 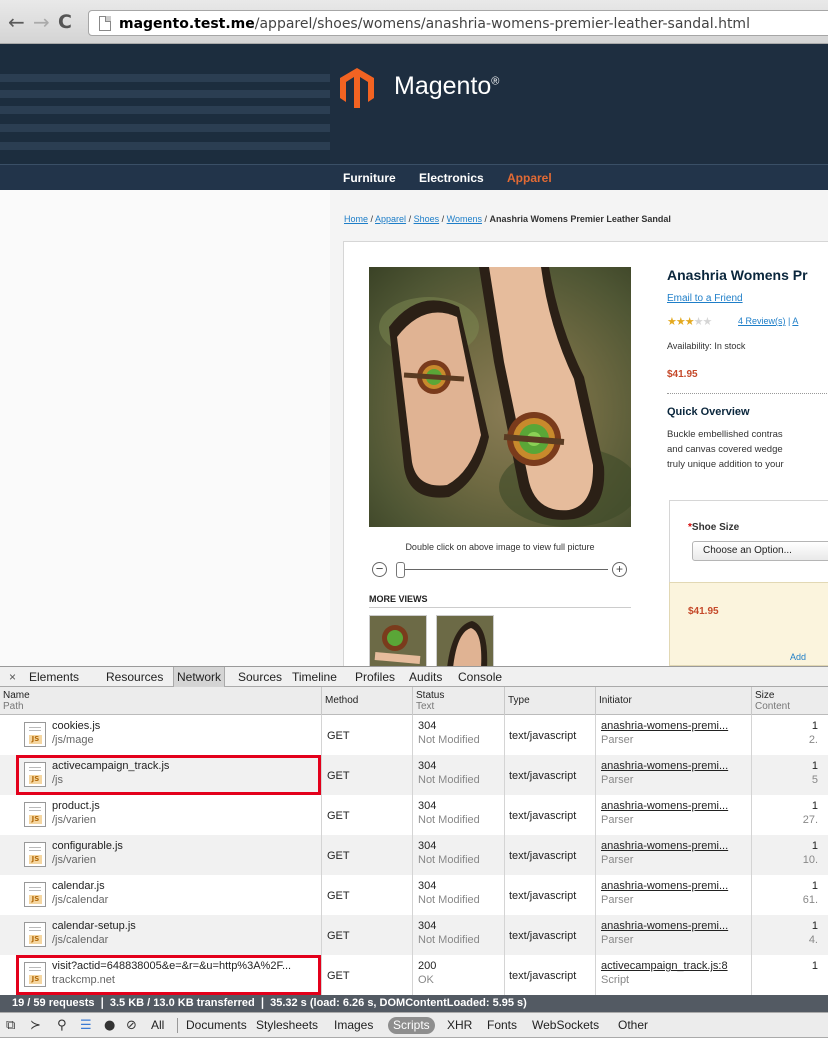 What do you see at coordinates (725, 464) in the screenshot?
I see `quick-overview-line: truly unique addition to your` at bounding box center [725, 464].